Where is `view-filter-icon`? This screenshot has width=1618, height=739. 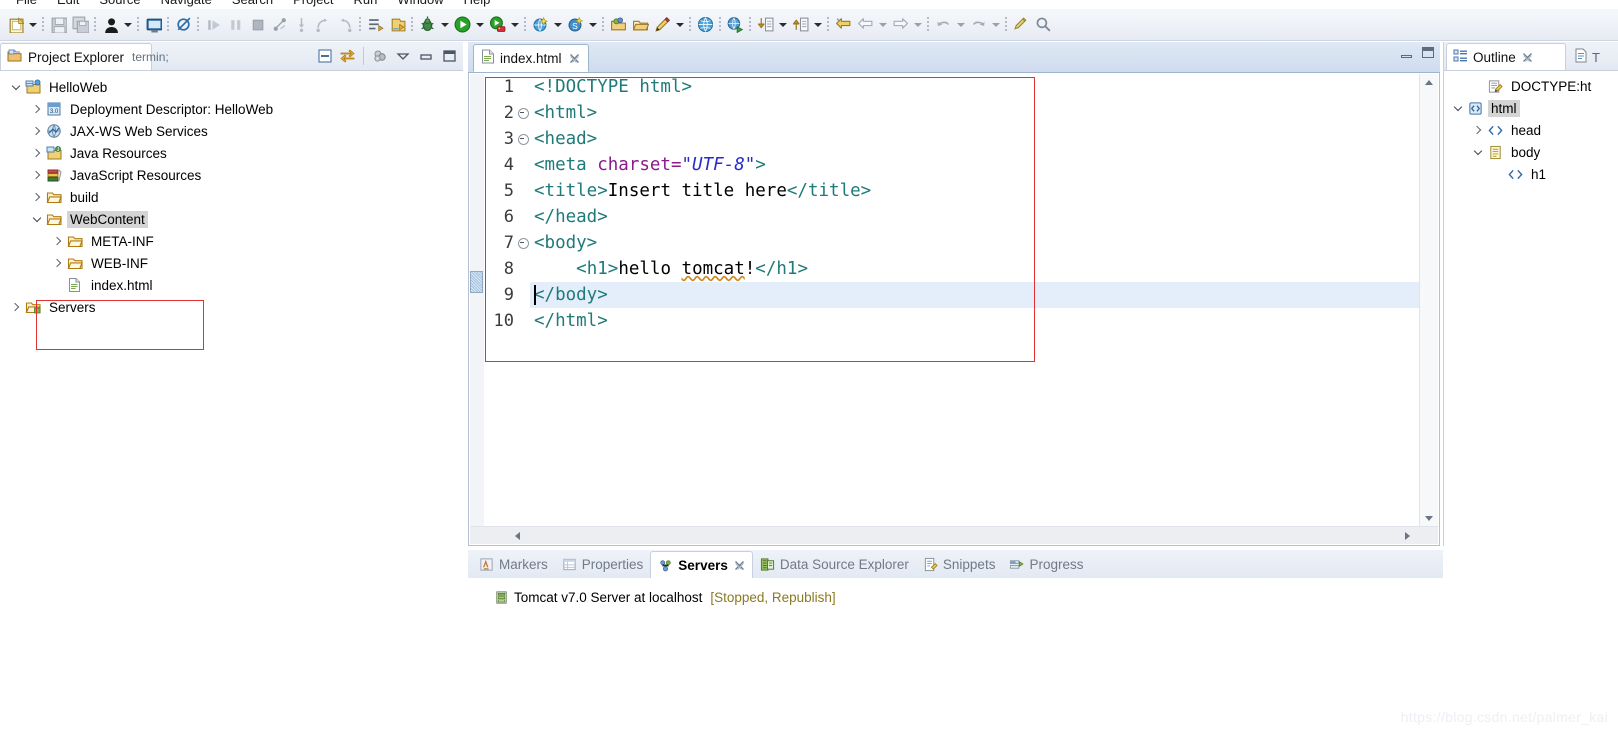
view-filter-icon is located at coordinates (379, 56).